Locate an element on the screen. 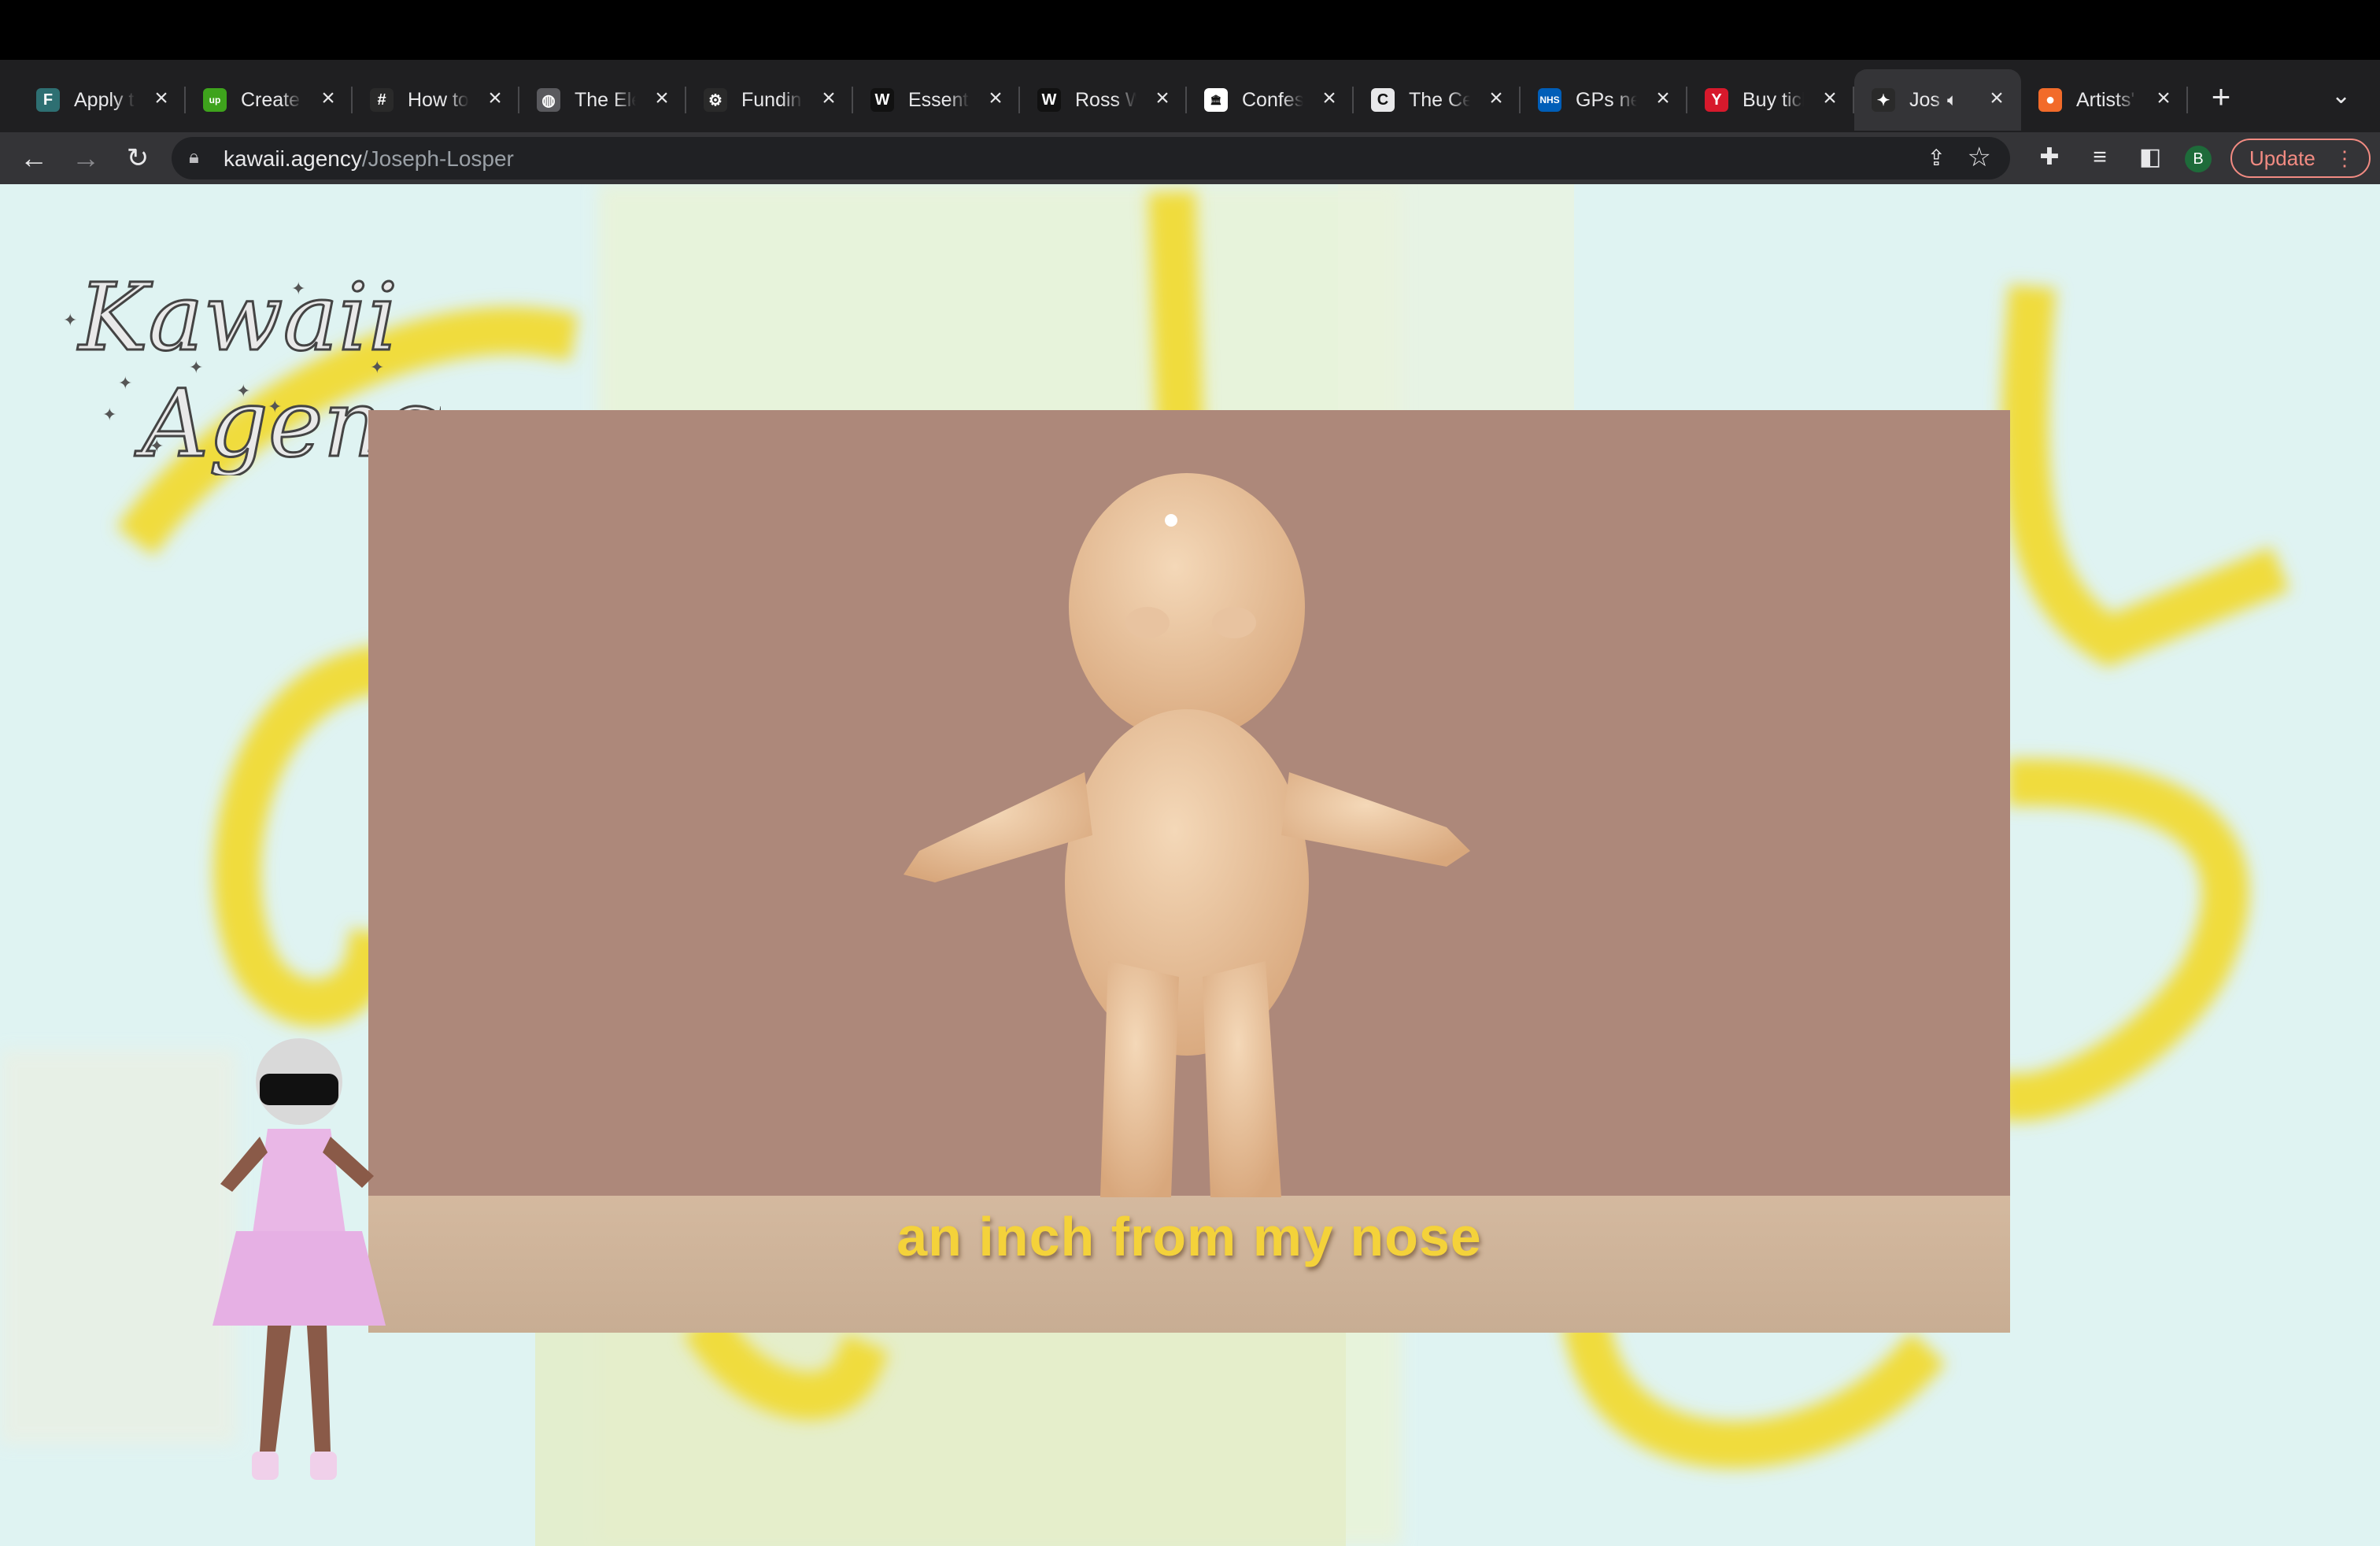 Image resolution: width=2380 pixels, height=1546 pixels. tab-title: Ross W is located at coordinates (1105, 99).